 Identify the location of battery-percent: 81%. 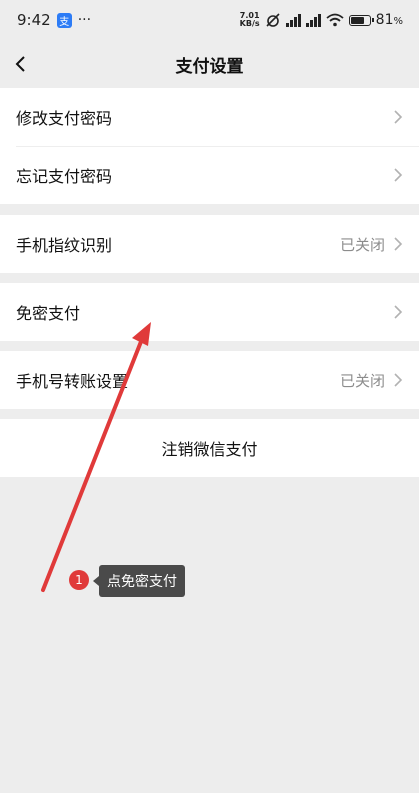
(389, 20).